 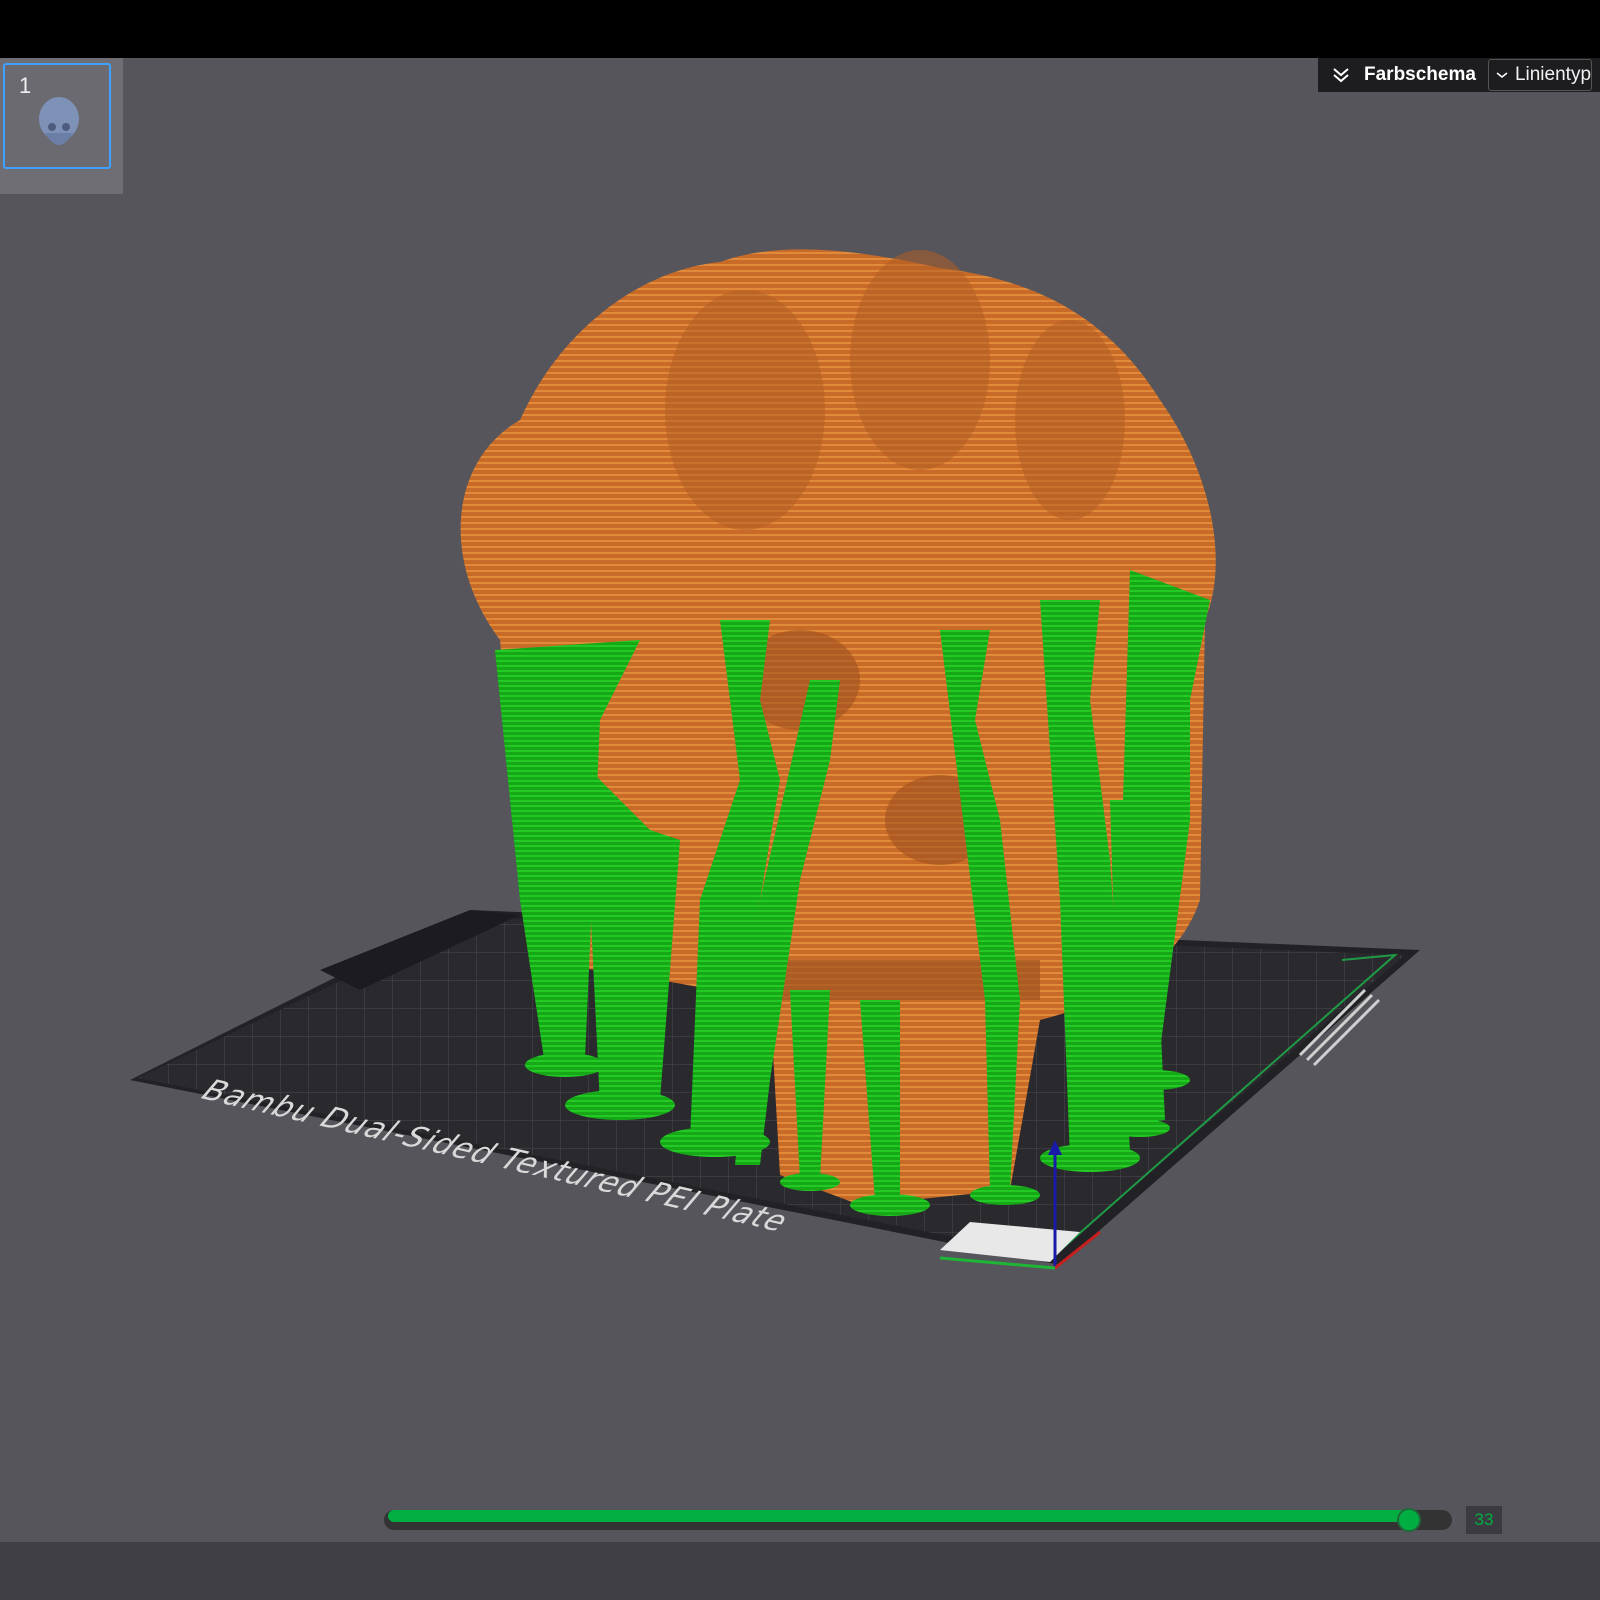 I want to click on line-type-dropdown: Linientyp, so click(x=1540, y=75).